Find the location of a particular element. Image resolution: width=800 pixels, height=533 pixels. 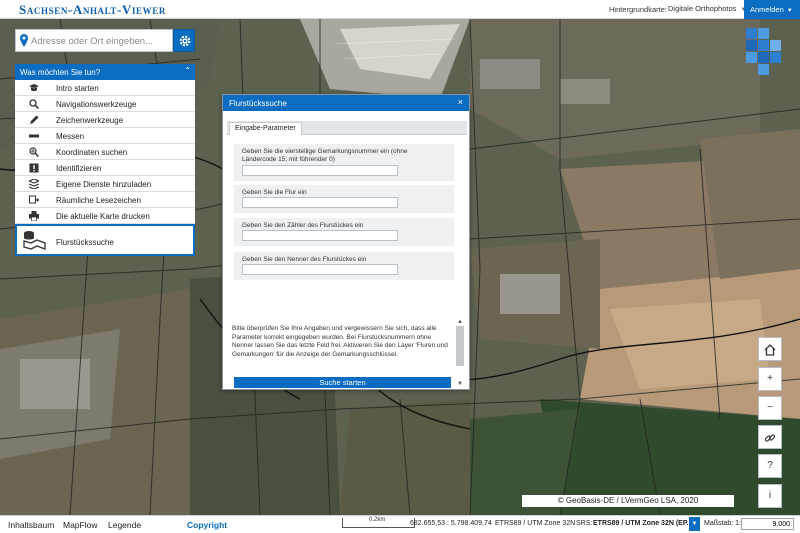

zoom-out-button: − is located at coordinates (770, 408).